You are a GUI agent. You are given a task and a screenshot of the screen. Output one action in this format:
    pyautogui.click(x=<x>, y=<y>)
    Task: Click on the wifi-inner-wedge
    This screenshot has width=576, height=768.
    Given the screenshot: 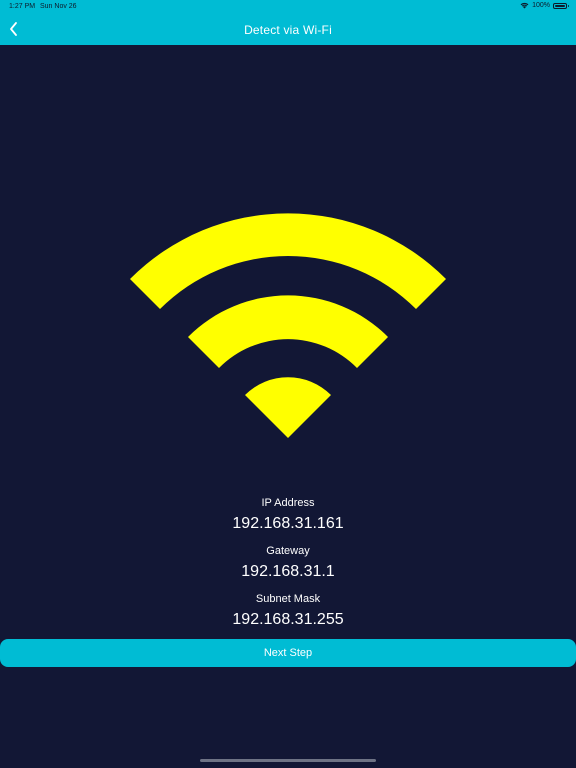 What is the action you would take?
    pyautogui.click(x=288, y=407)
    